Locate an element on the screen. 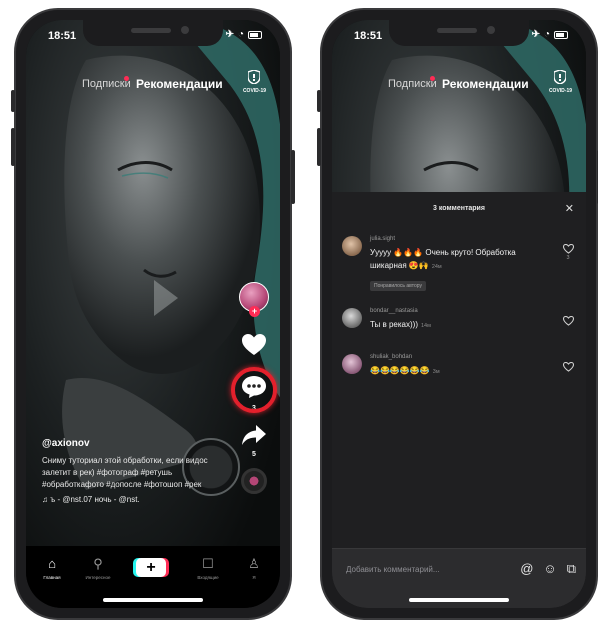 The height and width of the screenshot is (626, 598). comment-like-button: 3 is located at coordinates (568, 252).